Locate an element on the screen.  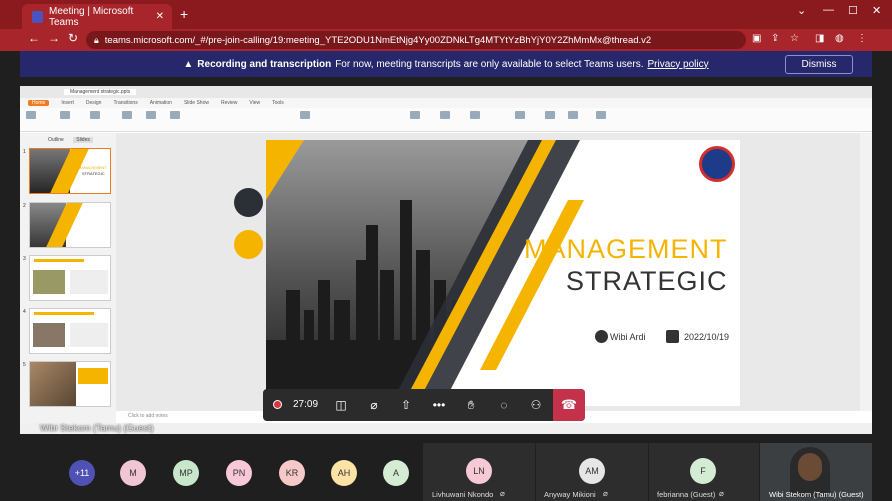
participant-avatar: KR is located at coordinates (292, 473).